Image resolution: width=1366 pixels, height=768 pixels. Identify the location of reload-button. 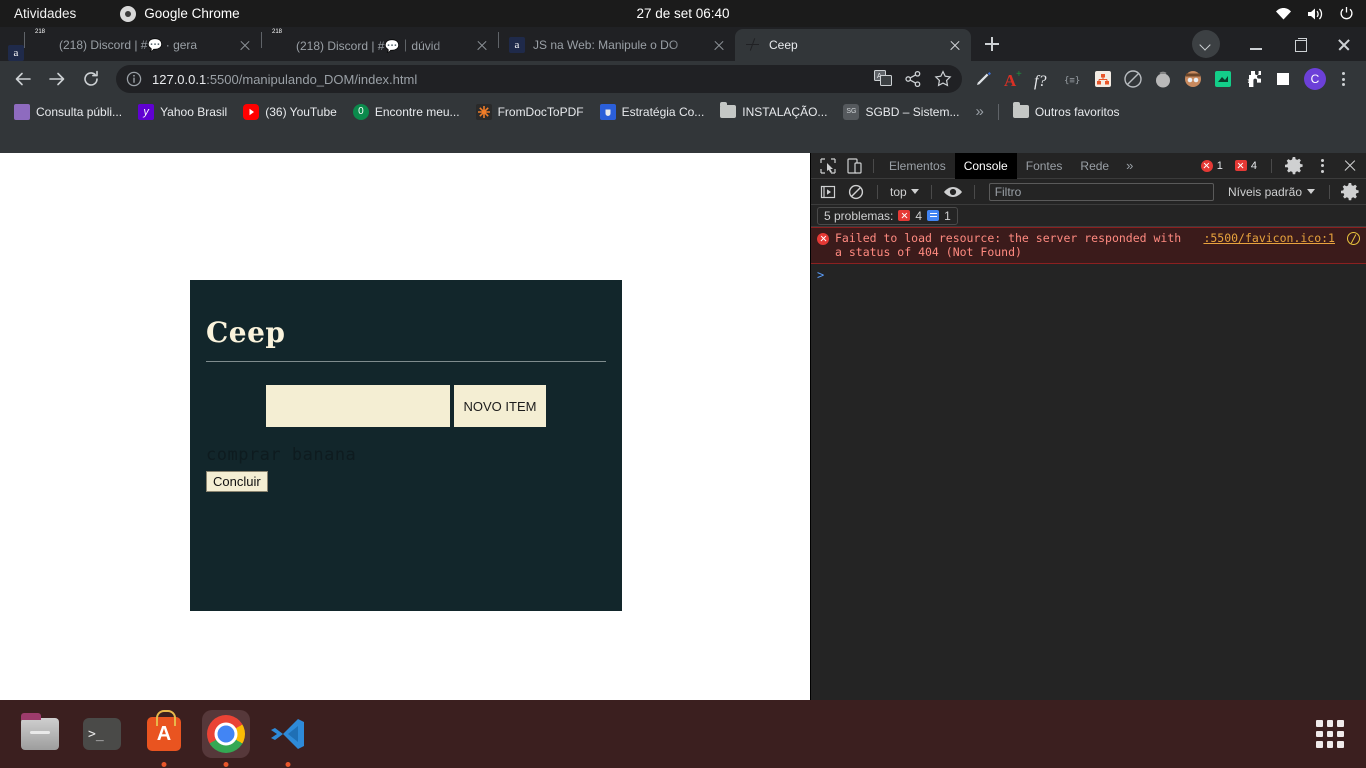
(91, 79).